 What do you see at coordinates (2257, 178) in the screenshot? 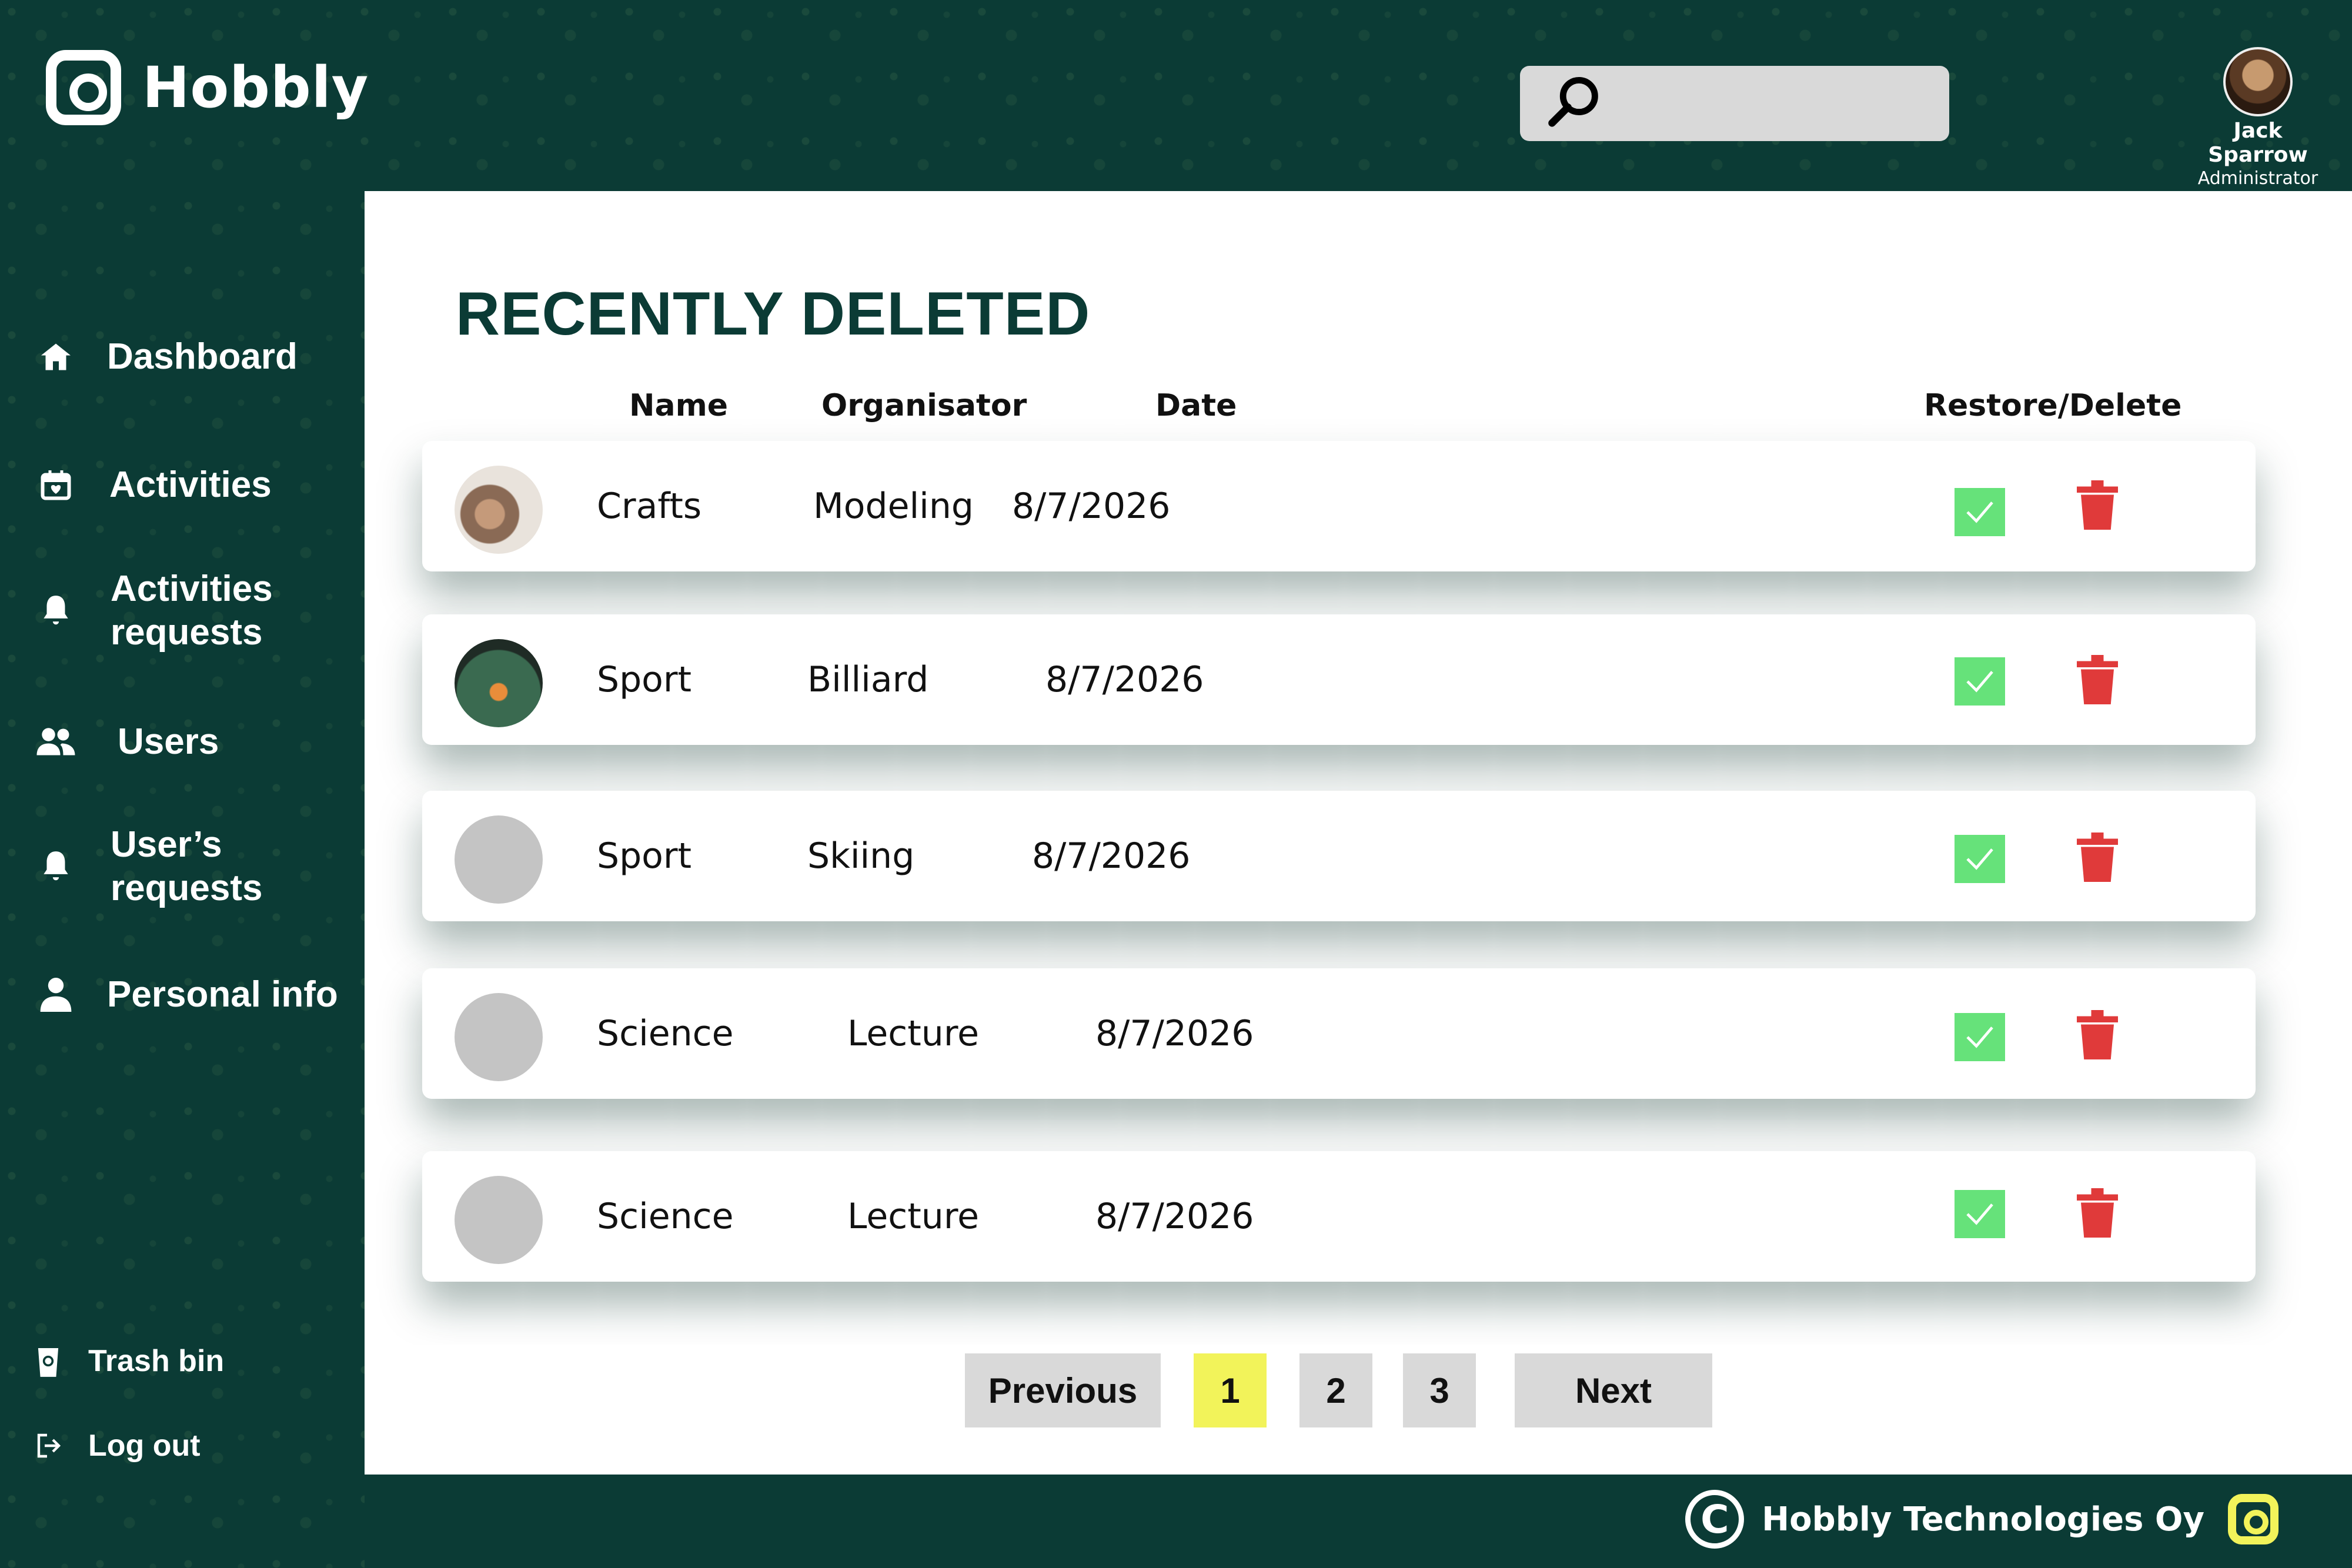
I see `user-role: Administrator` at bounding box center [2257, 178].